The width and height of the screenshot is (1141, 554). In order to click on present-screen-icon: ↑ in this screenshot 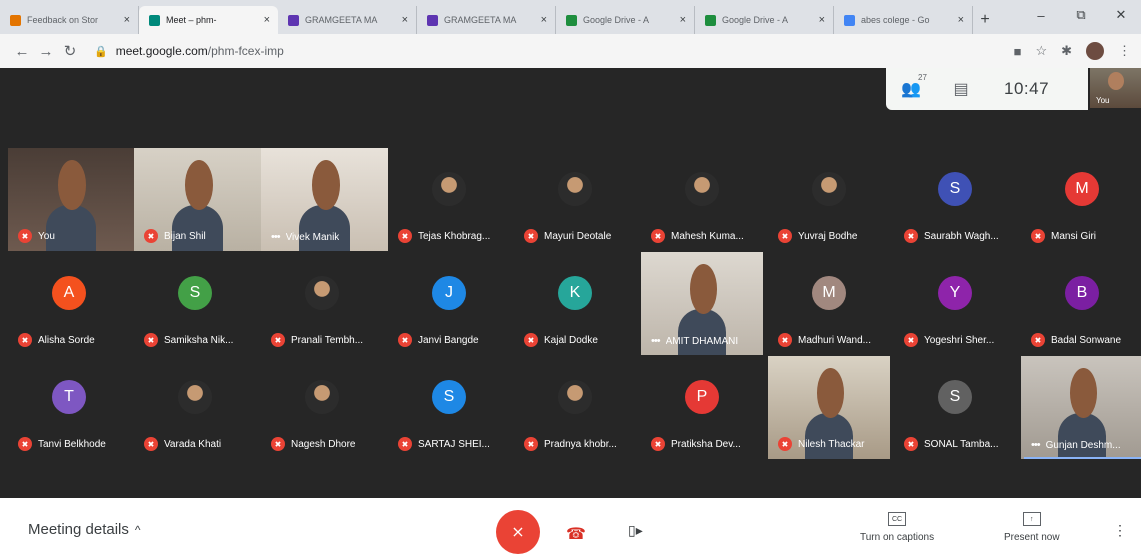, I will do `click(1031, 519)`.